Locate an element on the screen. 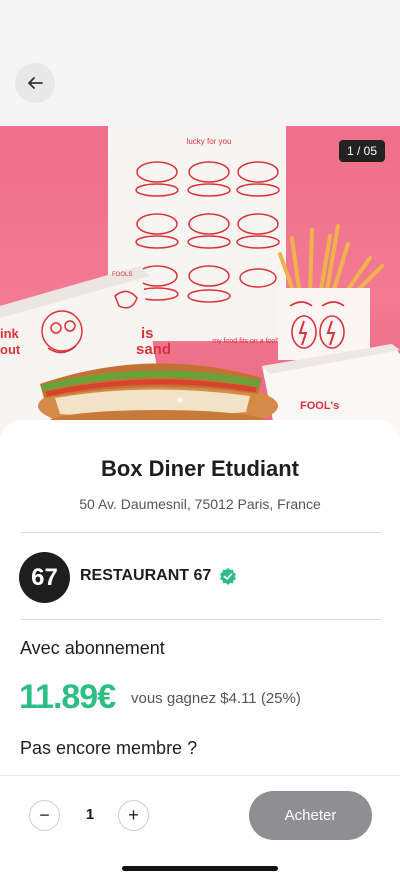  quantity-increase-button: + is located at coordinates (133, 815).